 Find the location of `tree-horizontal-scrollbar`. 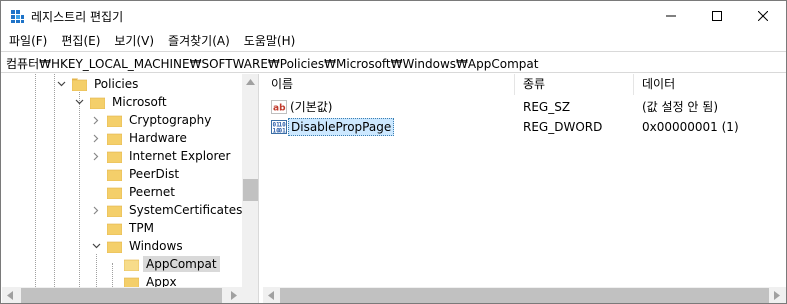

tree-horizontal-scrollbar is located at coordinates (122, 295).